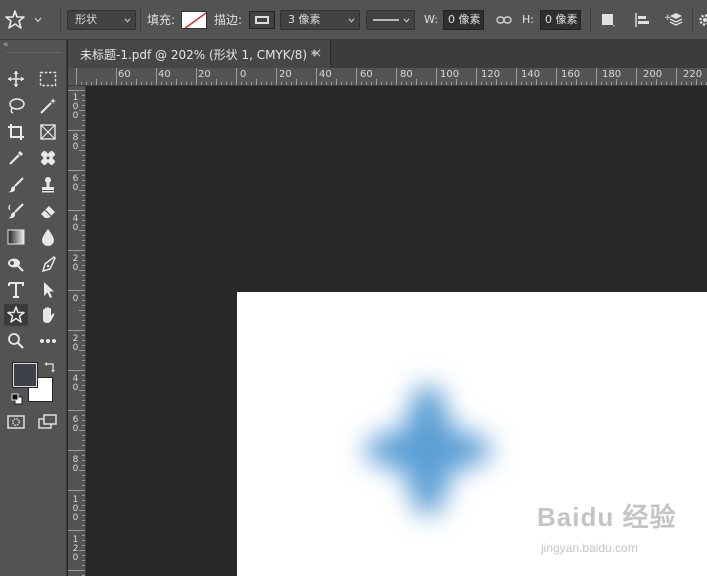 The width and height of the screenshot is (707, 576). Describe the element at coordinates (77, 331) in the screenshot. I see `vertical-ruler: 100 80 60 40 20 0 20 40 60 80 100 120` at that location.